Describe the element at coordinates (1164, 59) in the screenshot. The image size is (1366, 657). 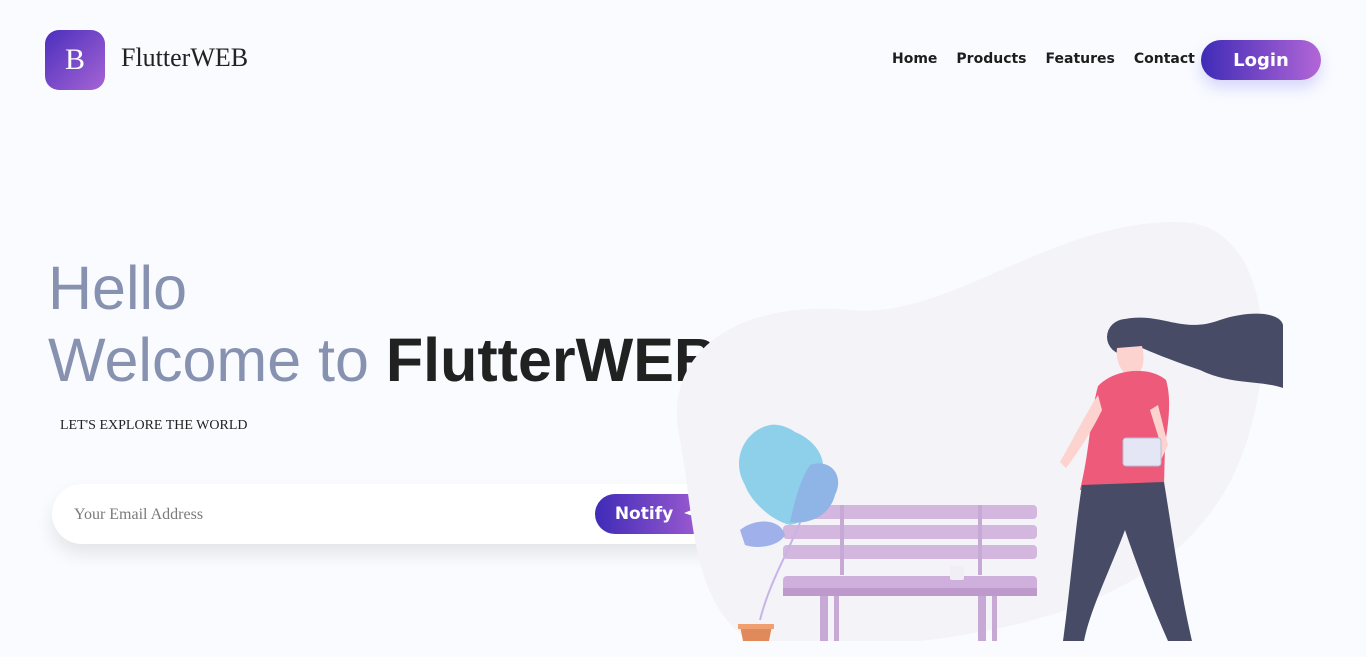
I see `nav-contact: Contact` at that location.